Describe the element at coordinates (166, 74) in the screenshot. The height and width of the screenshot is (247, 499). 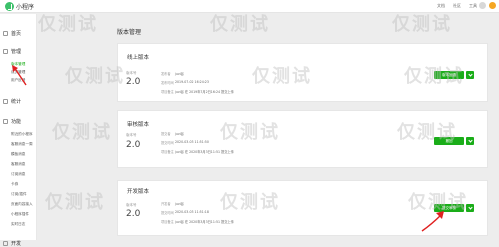
I see `info-key: 发布者` at that location.